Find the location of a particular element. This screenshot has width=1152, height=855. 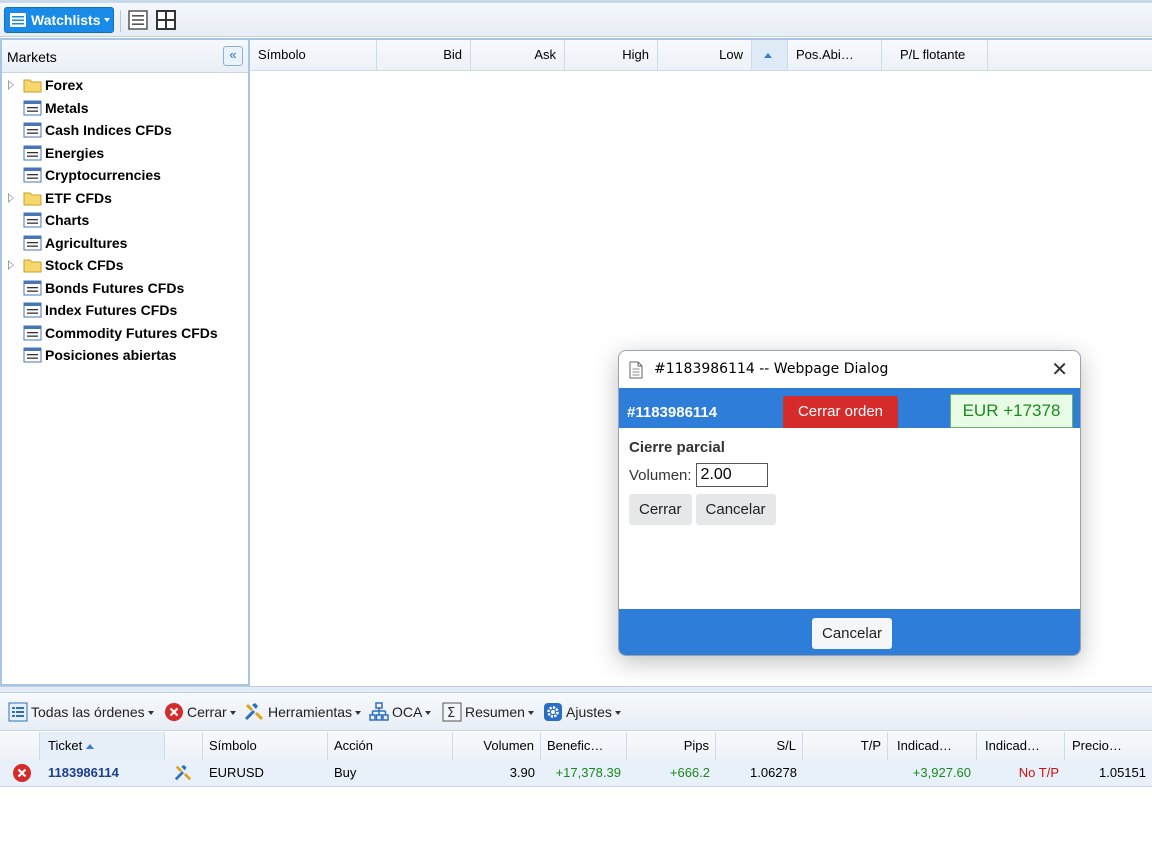

partial-close-buttons: Cerrar Cancelar is located at coordinates (704, 509).